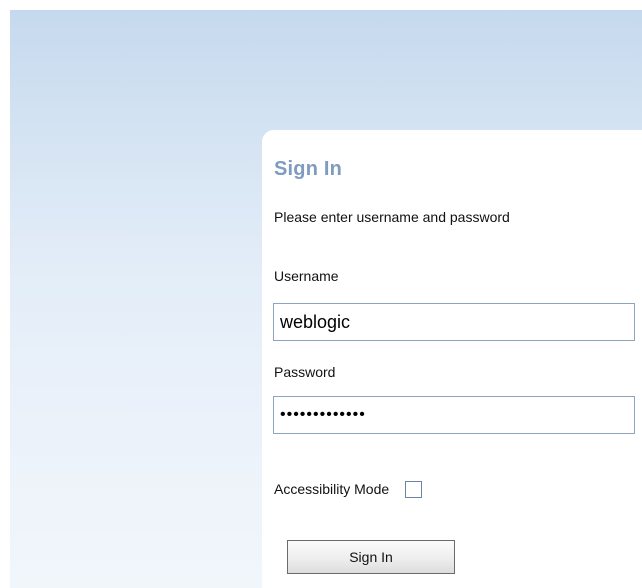  I want to click on accessibility-mode-checkbox, so click(413, 489).